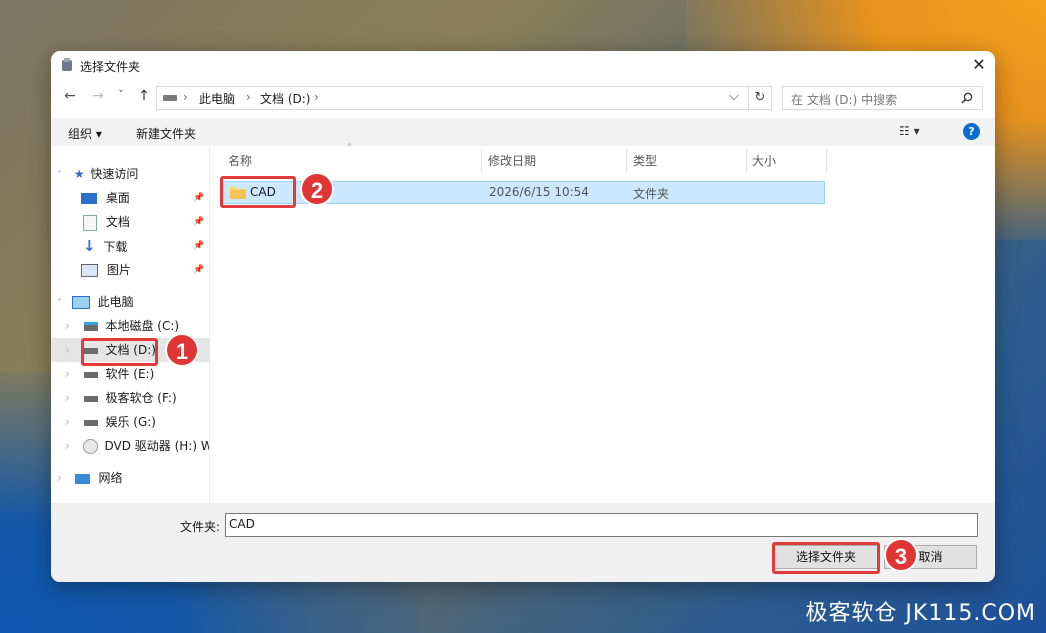  I want to click on nav-quick-access: ˅ ★ 快速访问, so click(132, 174).